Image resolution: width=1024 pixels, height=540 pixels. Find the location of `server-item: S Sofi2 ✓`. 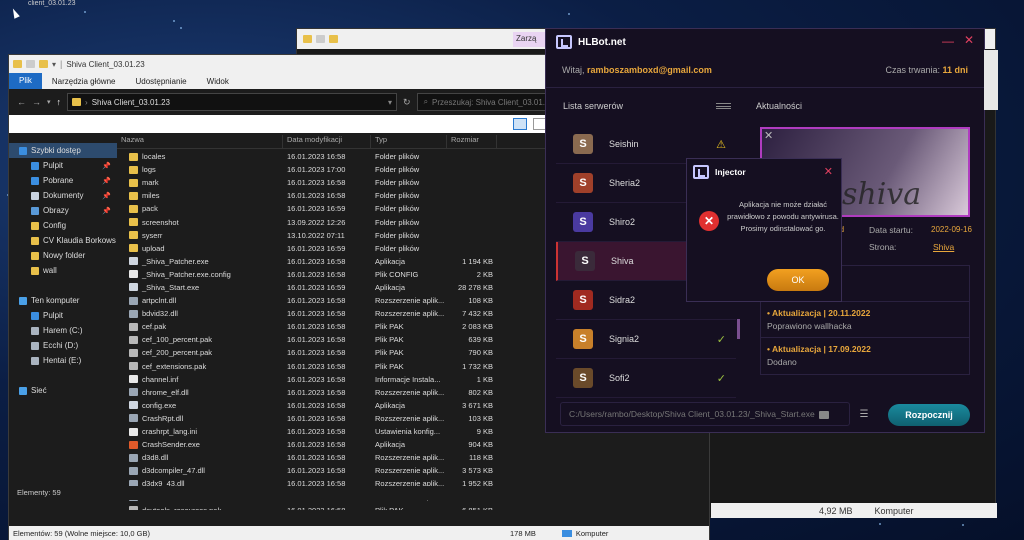

server-item: S Sofi2 ✓ is located at coordinates (646, 378).